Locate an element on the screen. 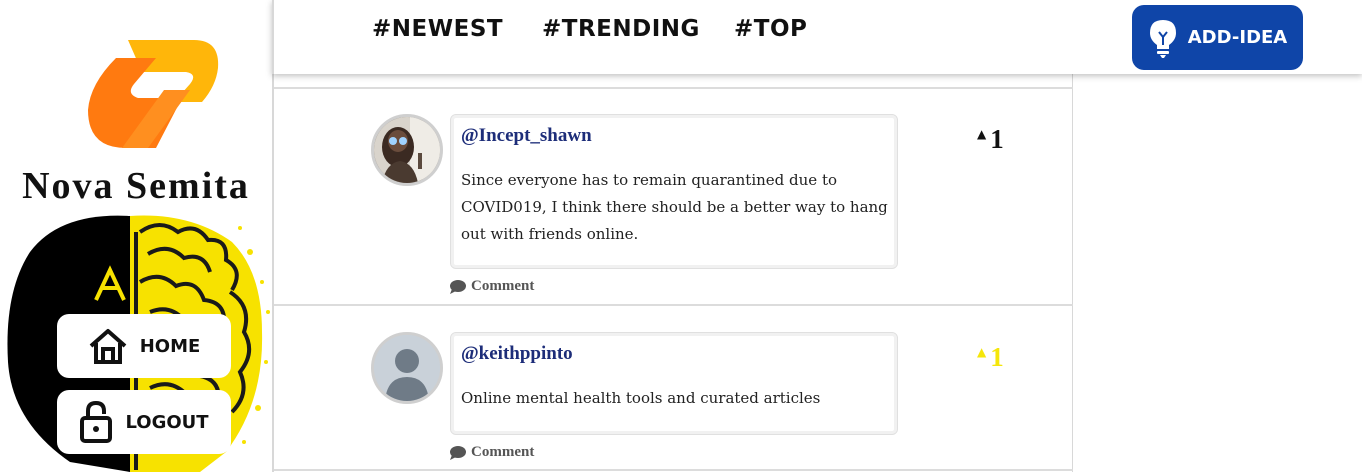 Image resolution: width=1362 pixels, height=472 pixels. top-navigation-bar: #NEWEST #TRENDING #TOP ADD-IDEA is located at coordinates (817, 37).